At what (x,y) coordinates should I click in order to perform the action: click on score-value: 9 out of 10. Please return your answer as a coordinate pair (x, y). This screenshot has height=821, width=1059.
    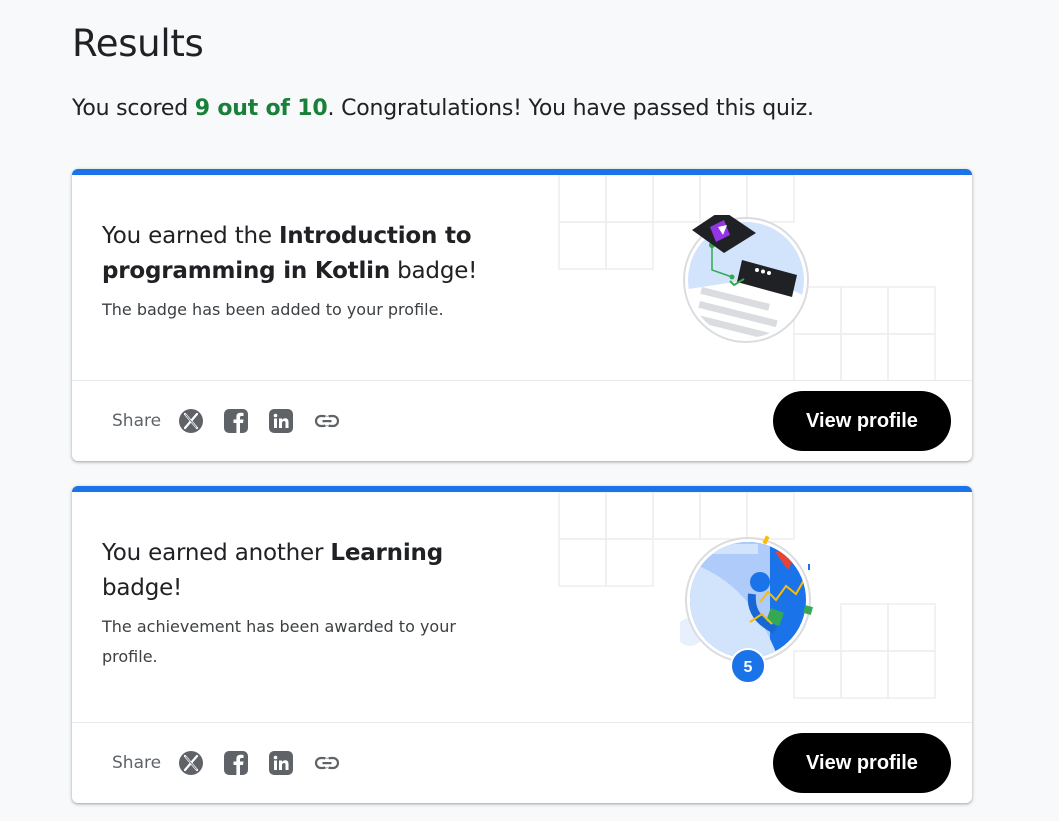
    Looking at the image, I should click on (261, 108).